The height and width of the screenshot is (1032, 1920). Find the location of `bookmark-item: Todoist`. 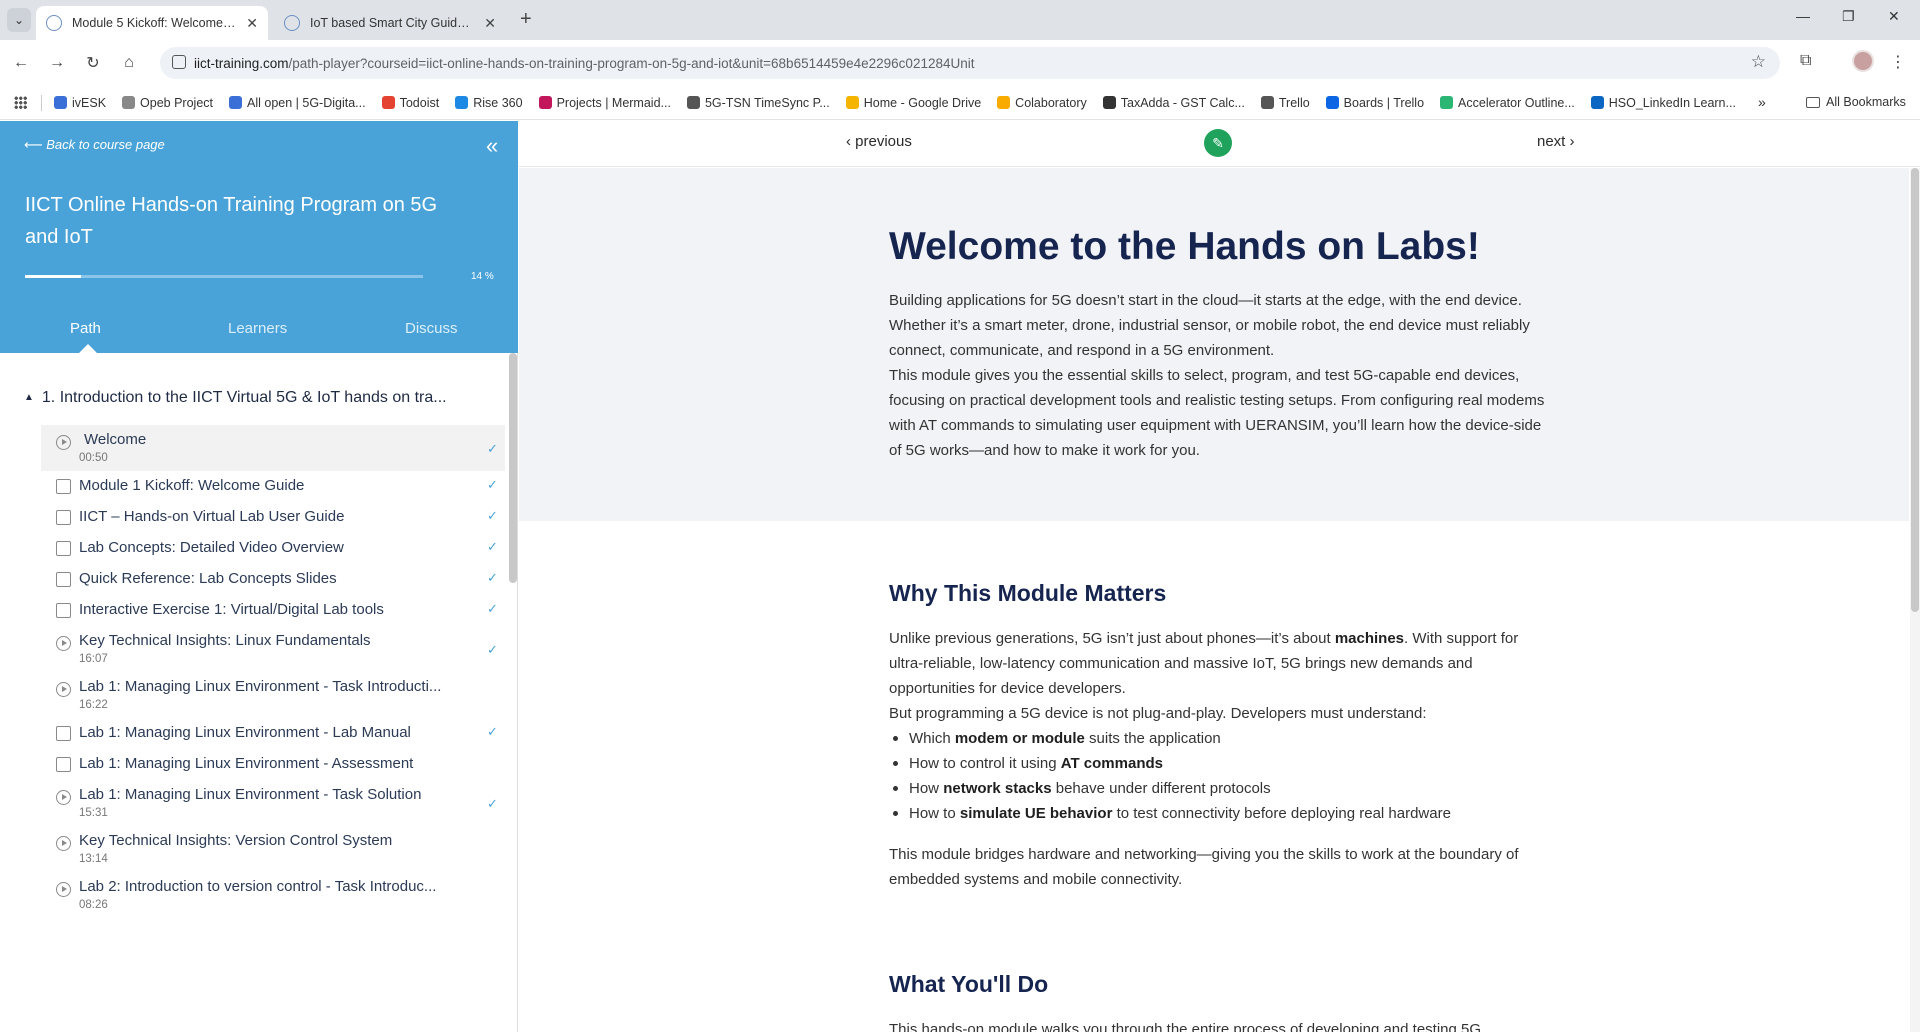

bookmark-item: Todoist is located at coordinates (410, 103).